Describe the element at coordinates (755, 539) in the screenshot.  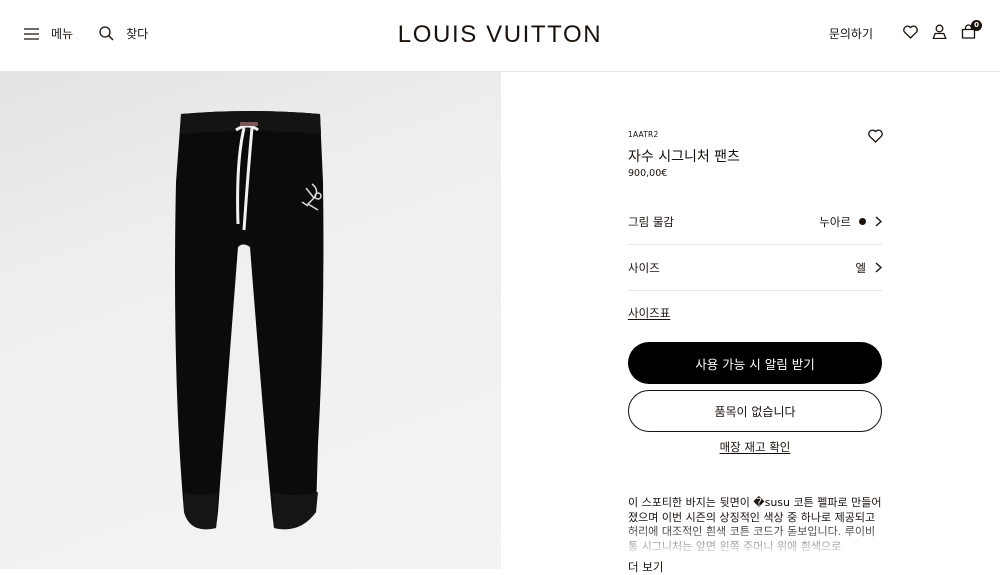
I see `description-fade` at that location.